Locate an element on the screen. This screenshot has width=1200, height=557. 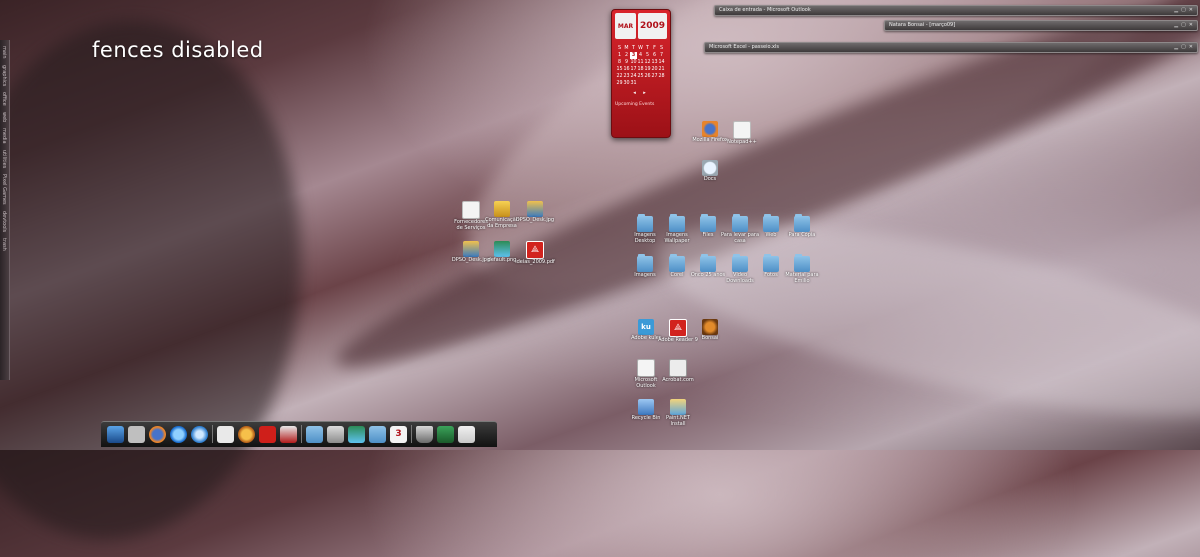
calendar-day: 25 is located at coordinates (640, 76).